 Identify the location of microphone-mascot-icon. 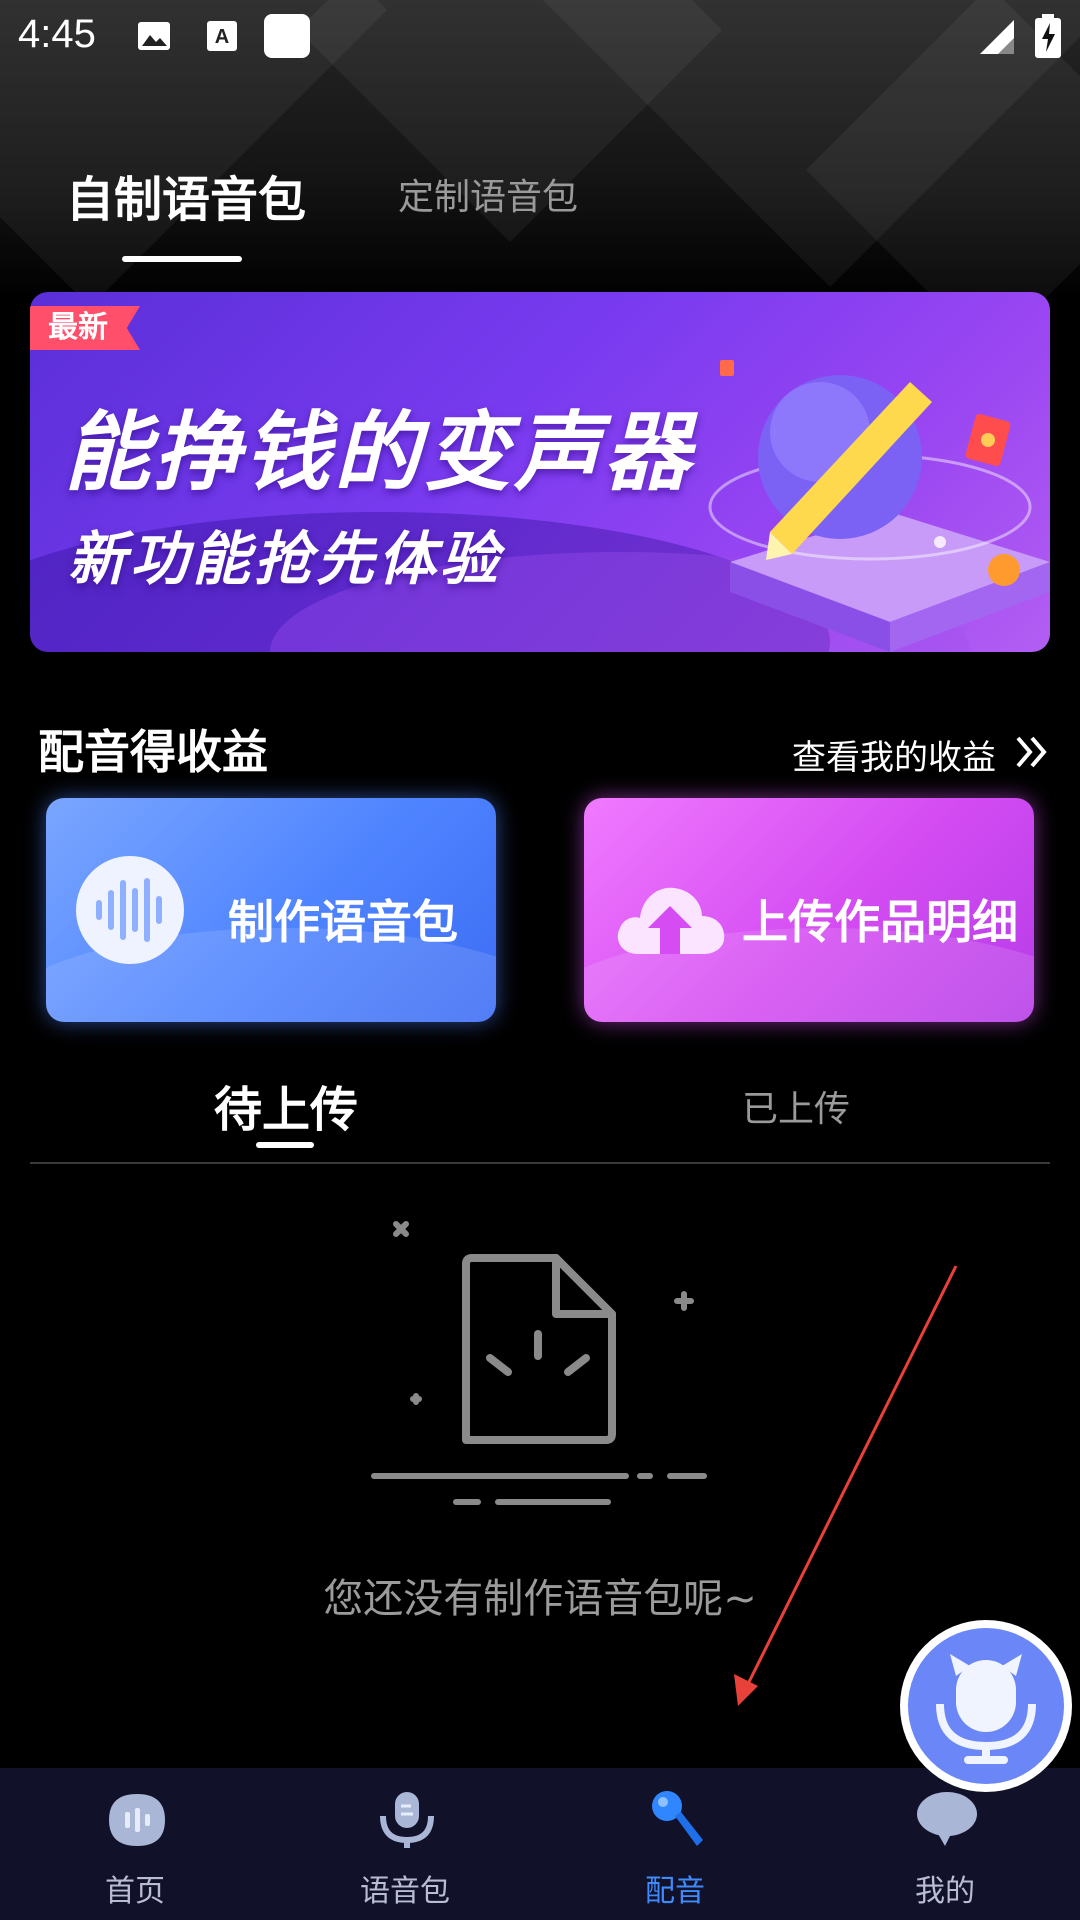
(986, 1709).